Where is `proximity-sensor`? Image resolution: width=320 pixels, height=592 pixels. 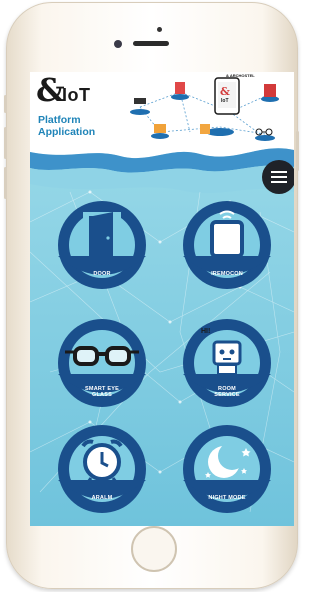
proximity-sensor is located at coordinates (159, 29).